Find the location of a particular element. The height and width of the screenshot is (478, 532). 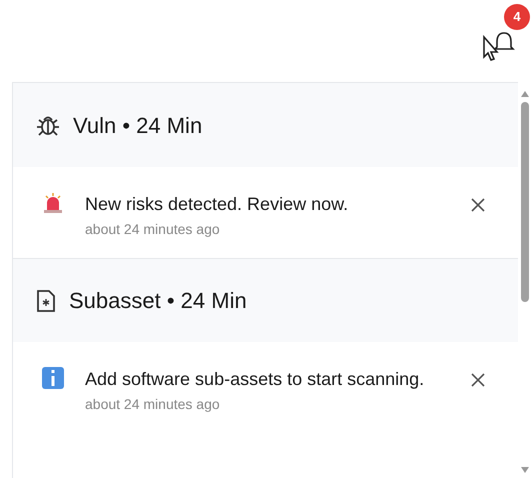

scroll-up-icon is located at coordinates (525, 94).